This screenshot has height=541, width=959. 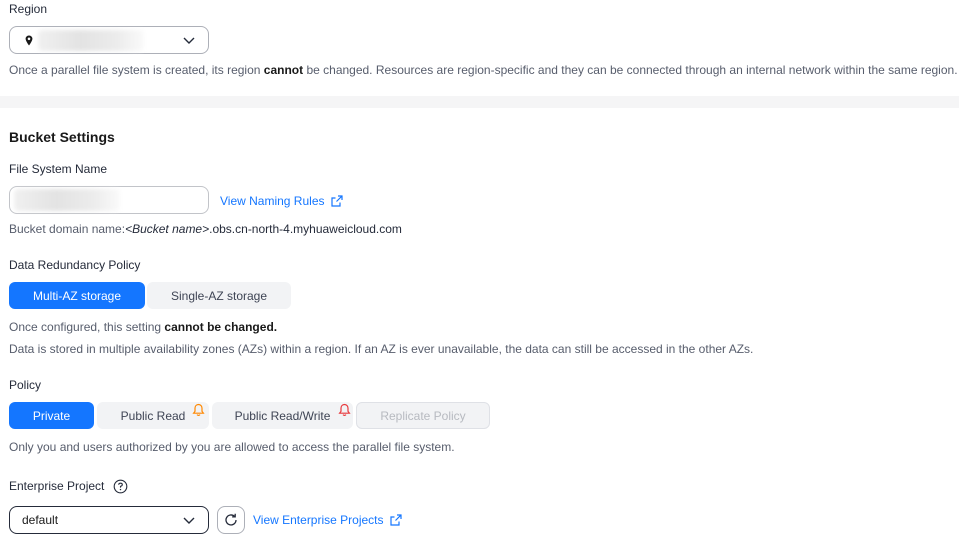 I want to click on file-system-name-value-redacted, so click(x=67, y=200).